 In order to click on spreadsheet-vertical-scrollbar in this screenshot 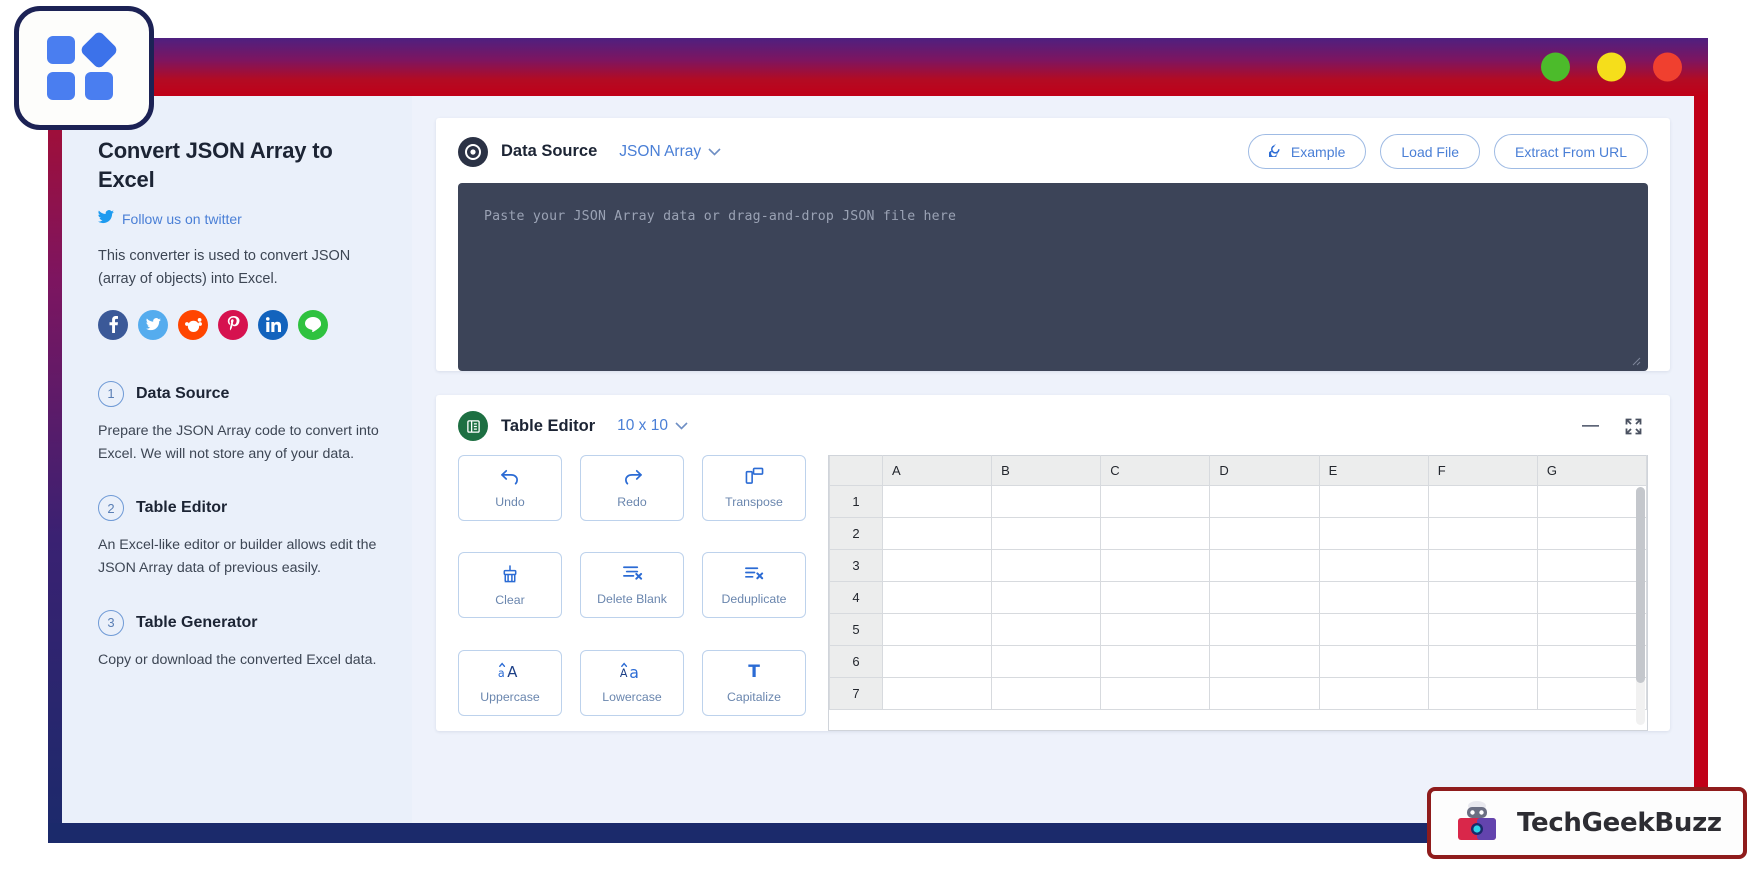, I will do `click(1640, 606)`.